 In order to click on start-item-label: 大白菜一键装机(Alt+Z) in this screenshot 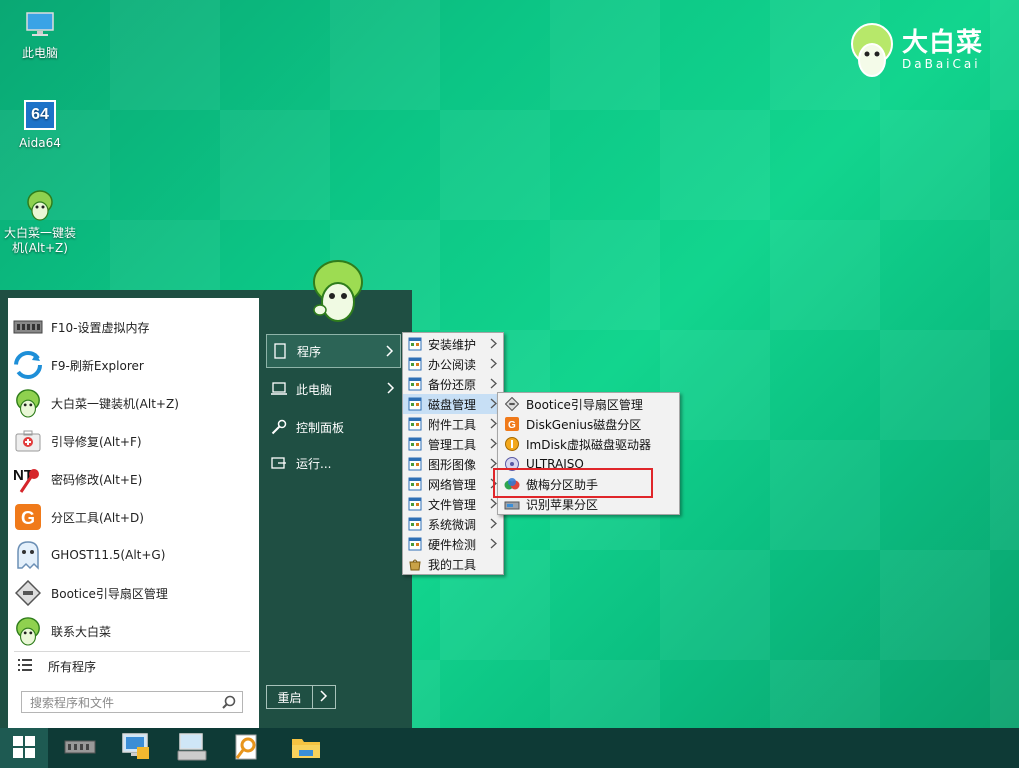, I will do `click(115, 403)`.